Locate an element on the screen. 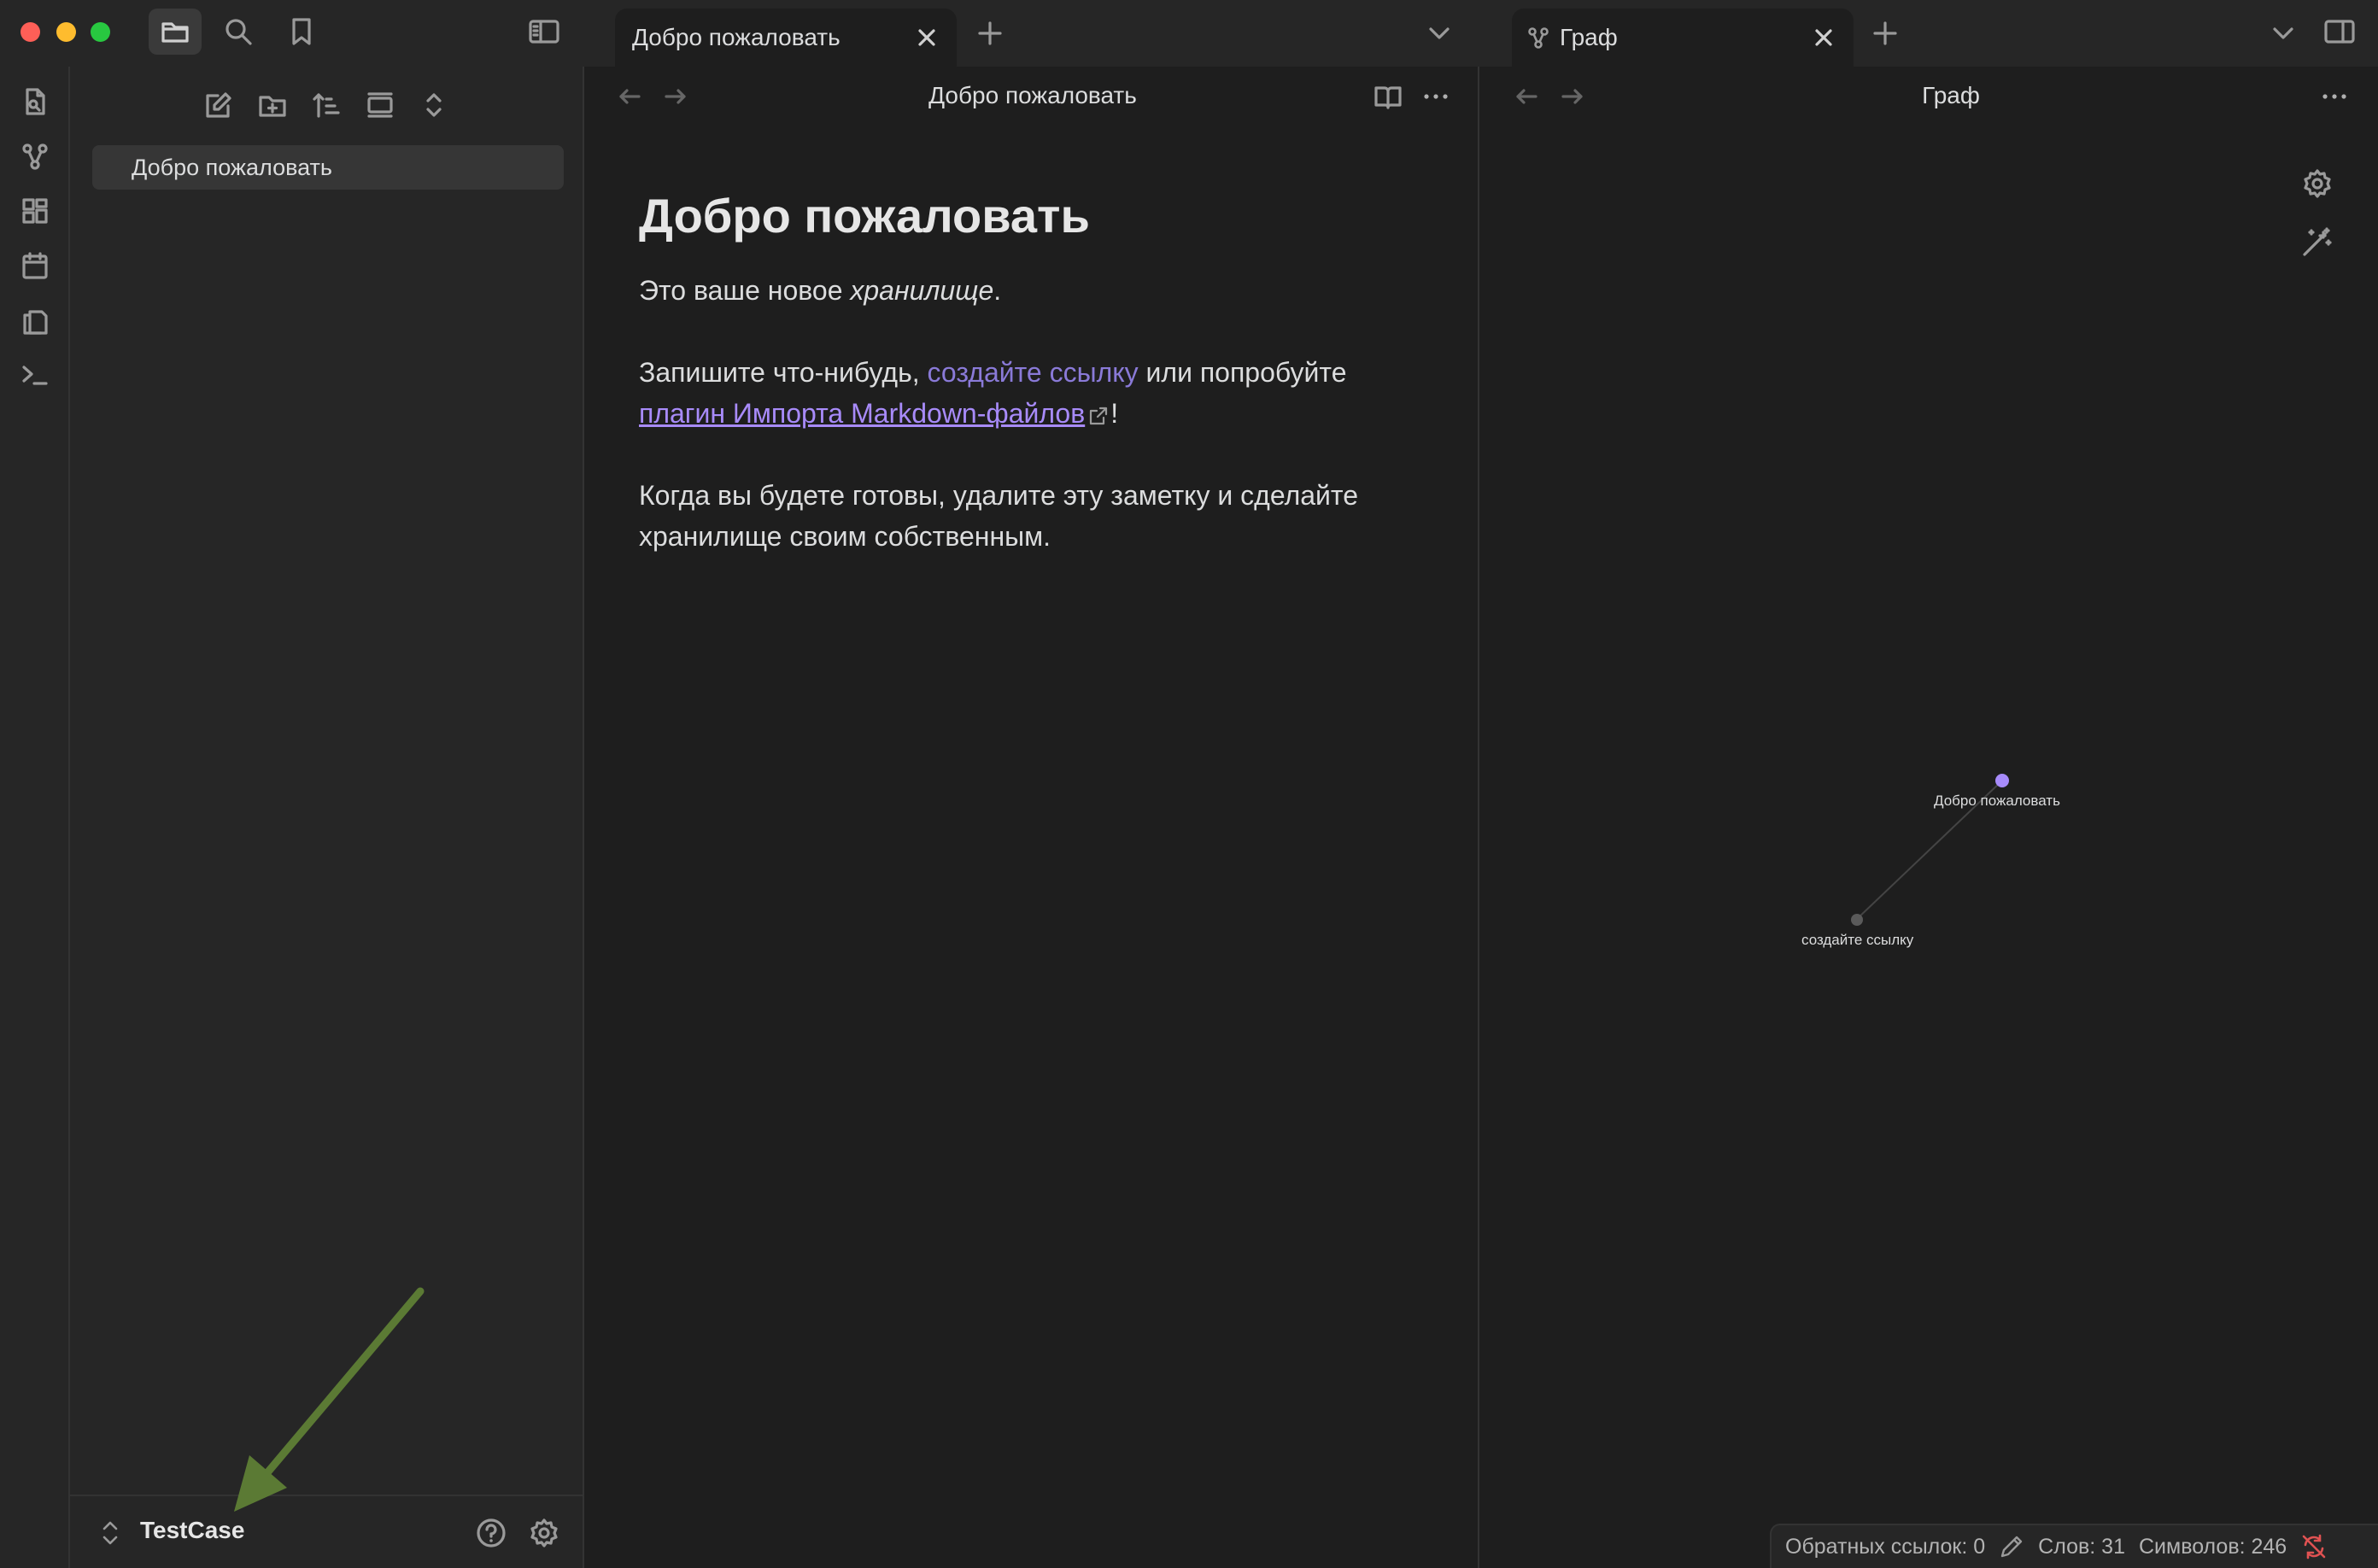  edit-mode-button is located at coordinates (2011, 1546).